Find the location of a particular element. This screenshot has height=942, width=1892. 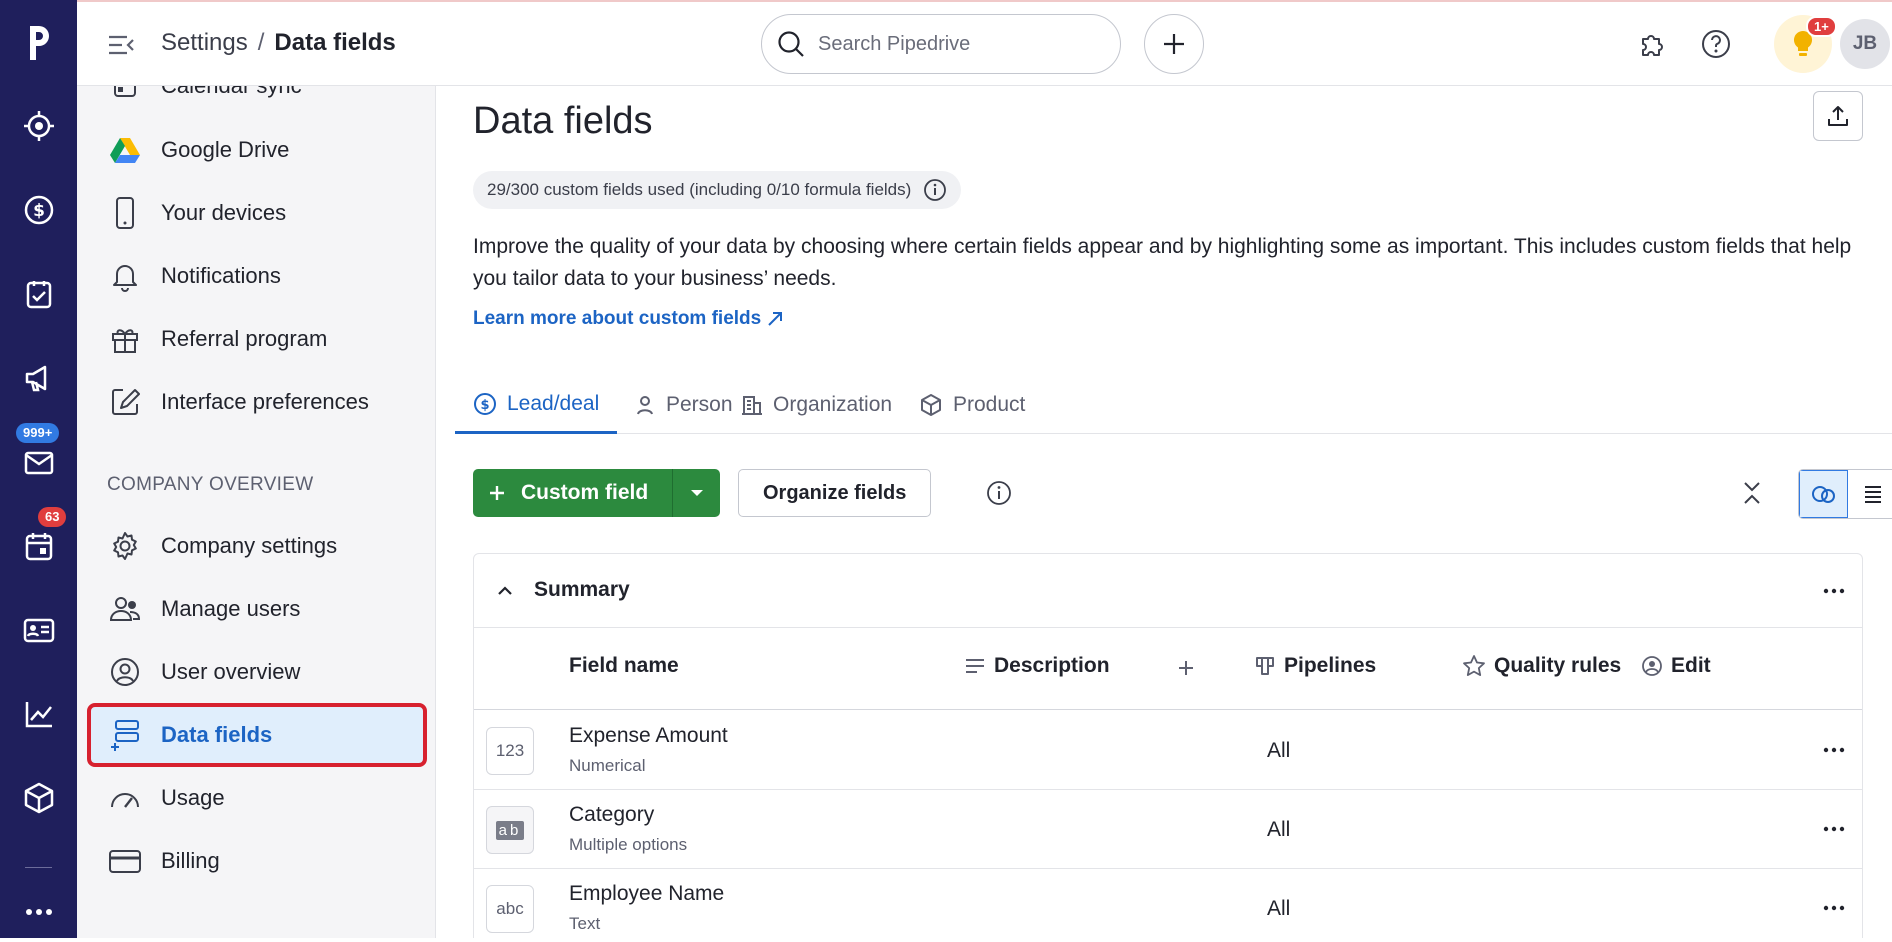

sidebar-item-manage-users: Manage users is located at coordinates (257, 609).